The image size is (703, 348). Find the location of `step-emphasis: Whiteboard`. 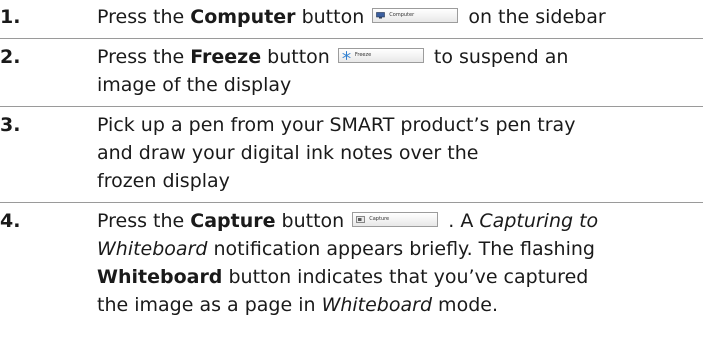

step-emphasis: Whiteboard is located at coordinates (160, 277).